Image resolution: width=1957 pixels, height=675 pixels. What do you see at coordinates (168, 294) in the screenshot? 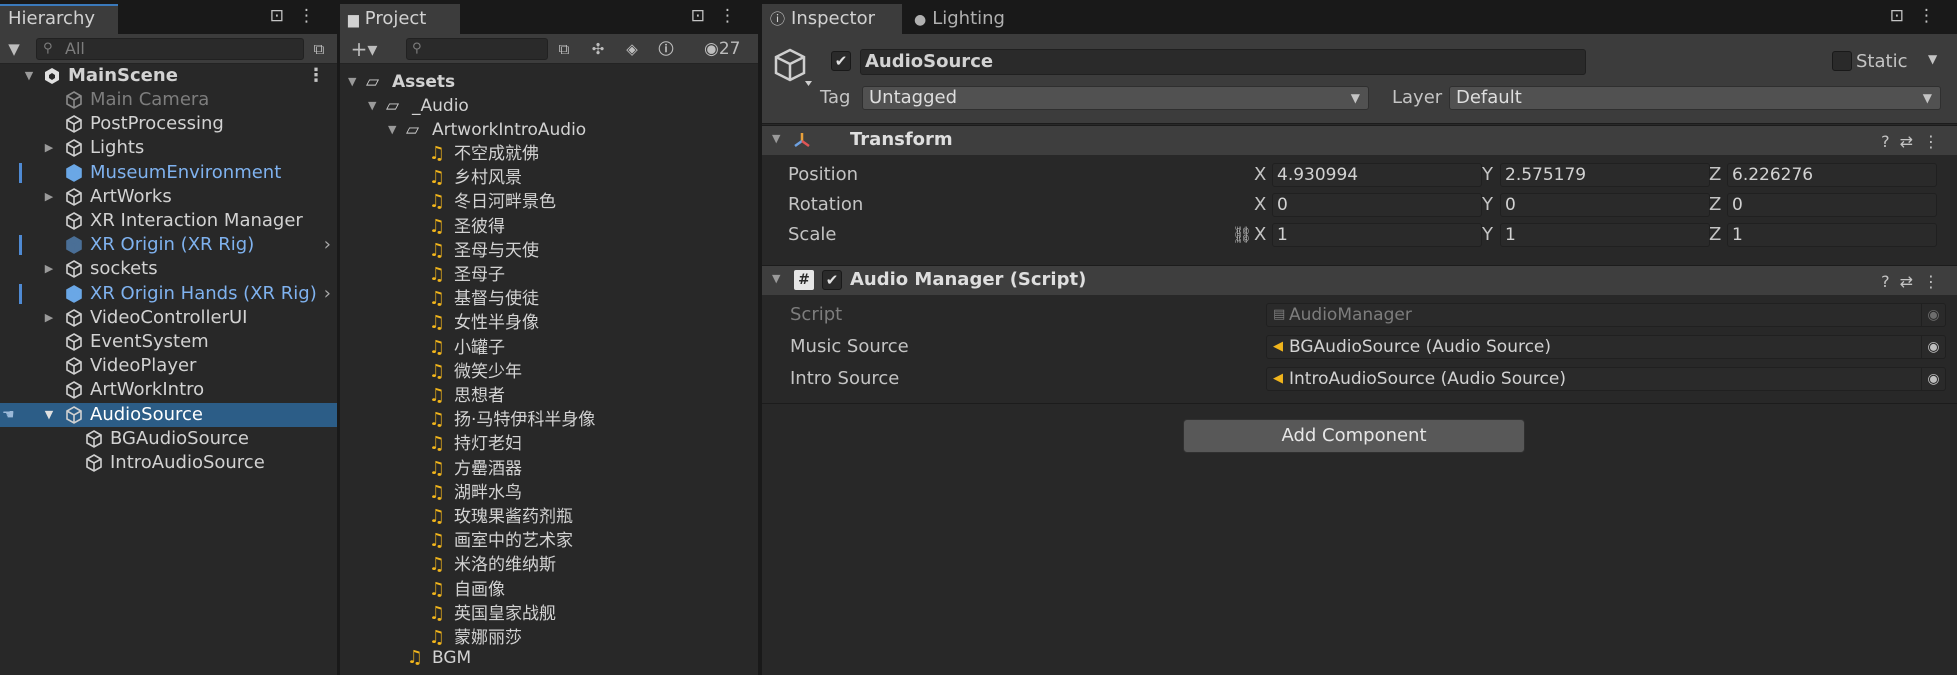
I see `hierarchy-item: XR Origin Hands (XR Rig) ›` at bounding box center [168, 294].